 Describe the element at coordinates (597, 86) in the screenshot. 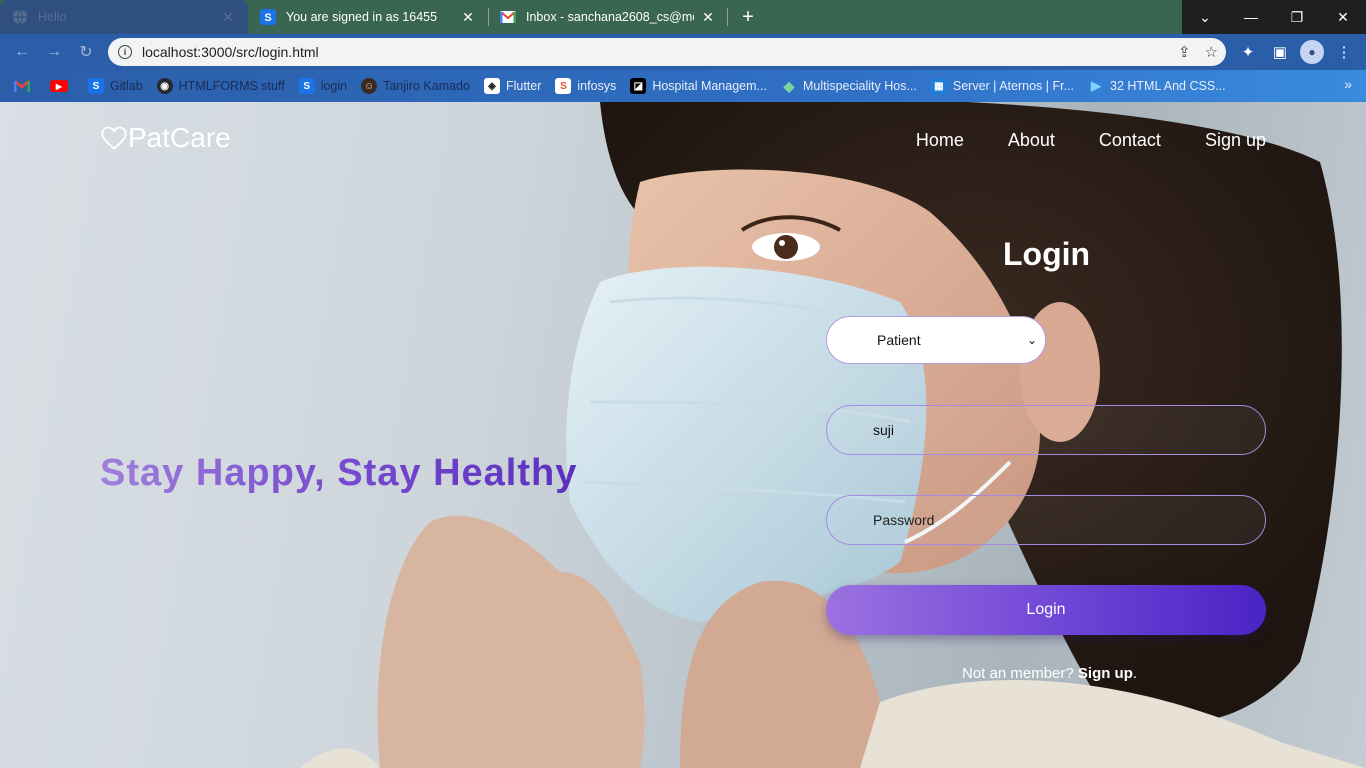

I see `bookmark-label: infosys` at that location.